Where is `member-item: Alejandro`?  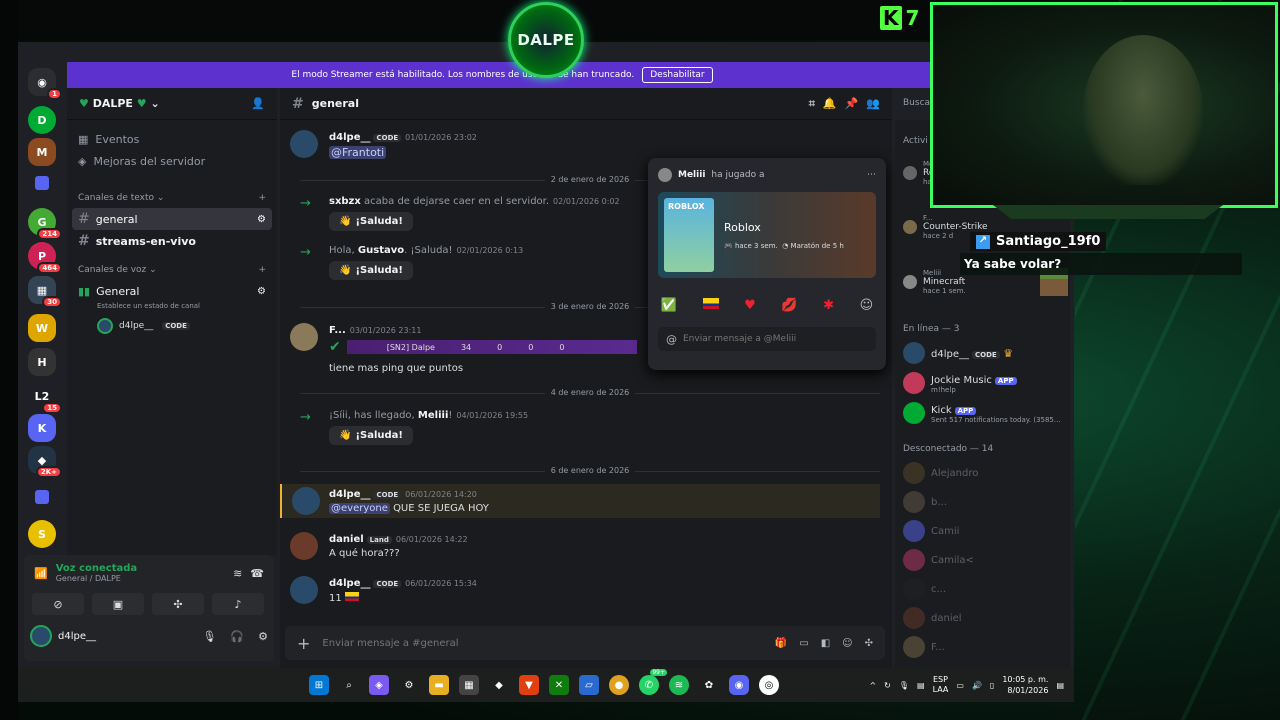 member-item: Alejandro is located at coordinates (985, 473).